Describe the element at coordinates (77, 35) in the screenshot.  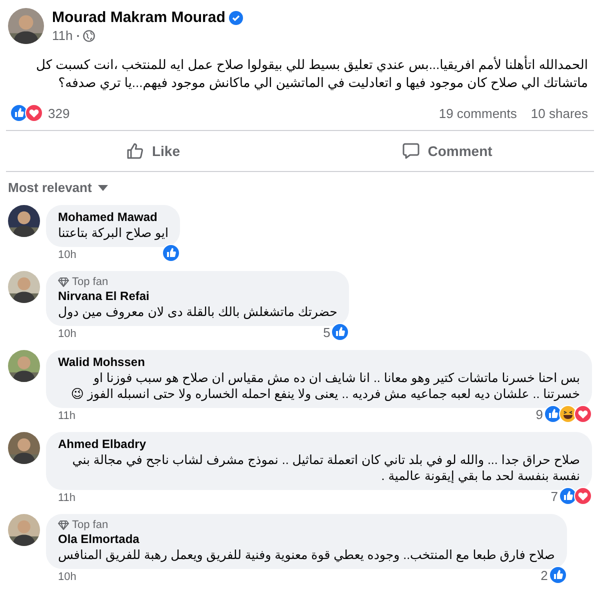
I see `separator-dot-icon` at that location.